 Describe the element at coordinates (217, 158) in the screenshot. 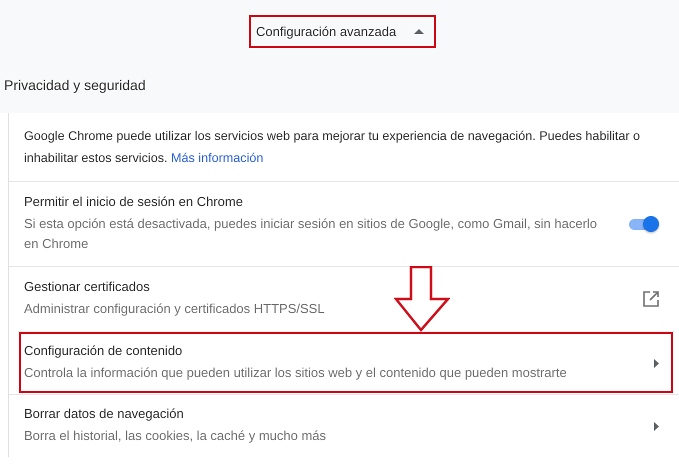

I see `more-info-link: Más información` at that location.